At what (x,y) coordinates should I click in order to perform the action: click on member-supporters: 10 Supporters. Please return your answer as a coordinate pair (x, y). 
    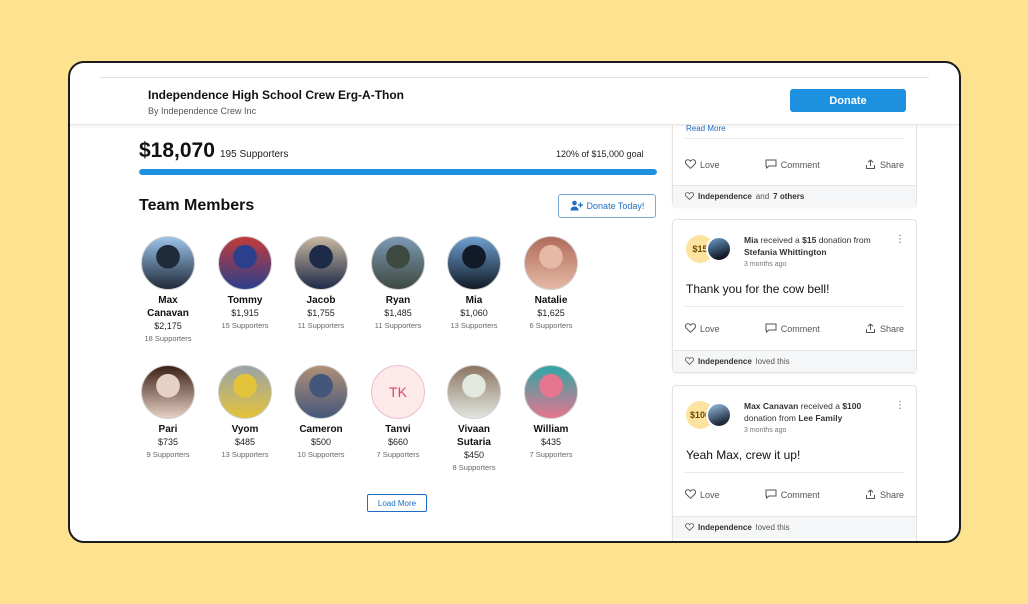
    Looking at the image, I should click on (321, 454).